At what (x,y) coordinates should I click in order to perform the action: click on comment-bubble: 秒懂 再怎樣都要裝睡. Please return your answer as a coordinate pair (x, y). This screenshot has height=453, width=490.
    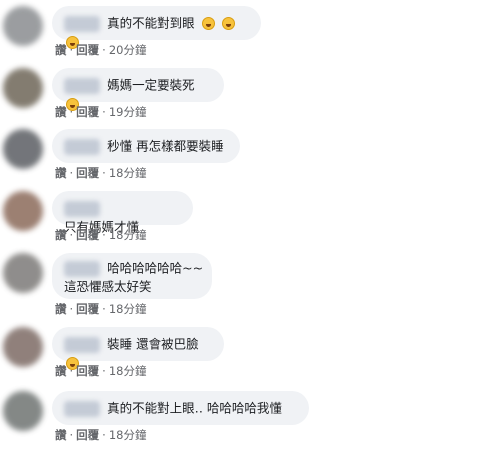
    Looking at the image, I should click on (146, 146).